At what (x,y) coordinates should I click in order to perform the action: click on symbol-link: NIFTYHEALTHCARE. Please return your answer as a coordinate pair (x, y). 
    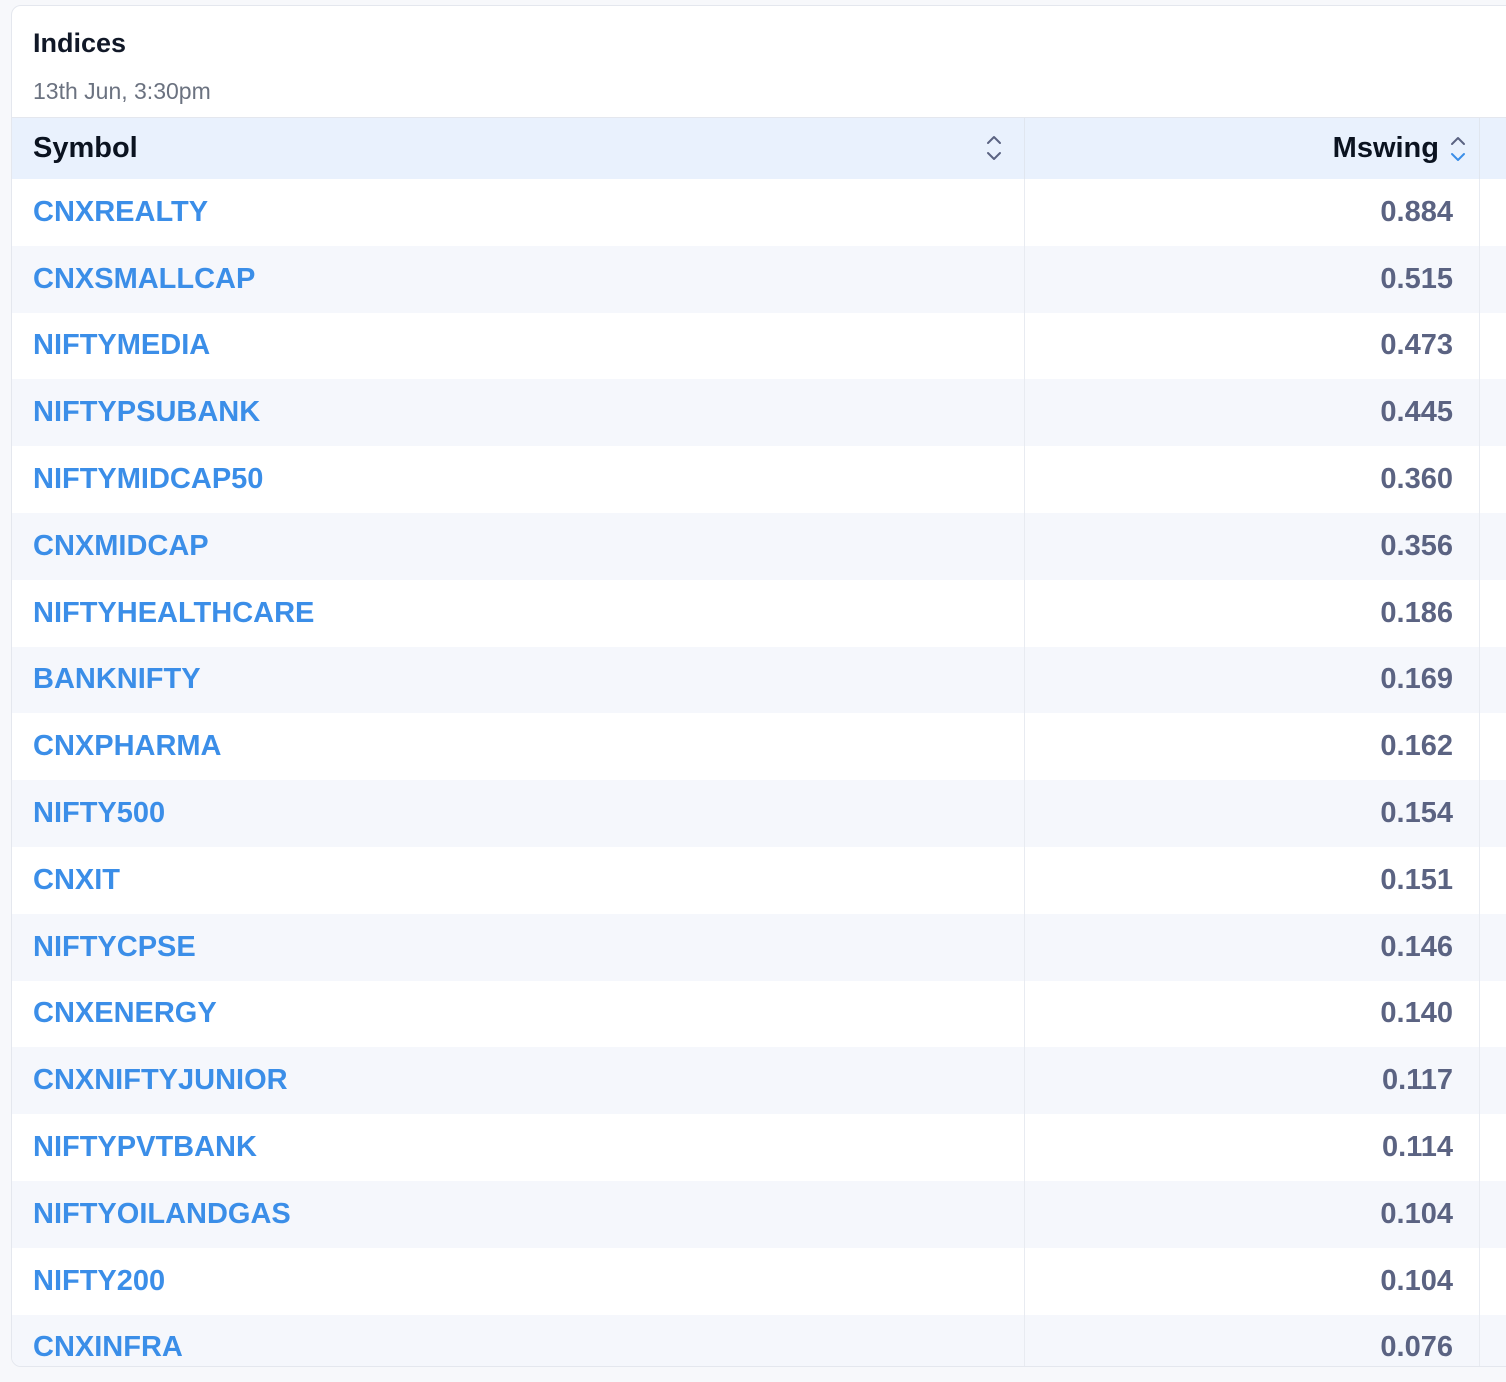
    Looking at the image, I should click on (173, 613).